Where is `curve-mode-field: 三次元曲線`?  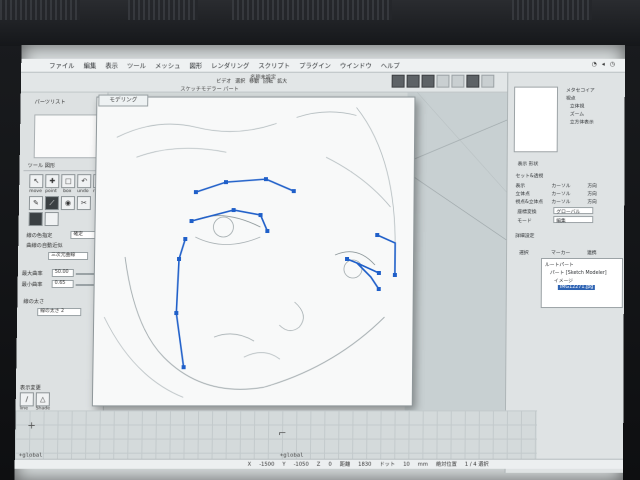 curve-mode-field: 三次元曲線 is located at coordinates (68, 256).